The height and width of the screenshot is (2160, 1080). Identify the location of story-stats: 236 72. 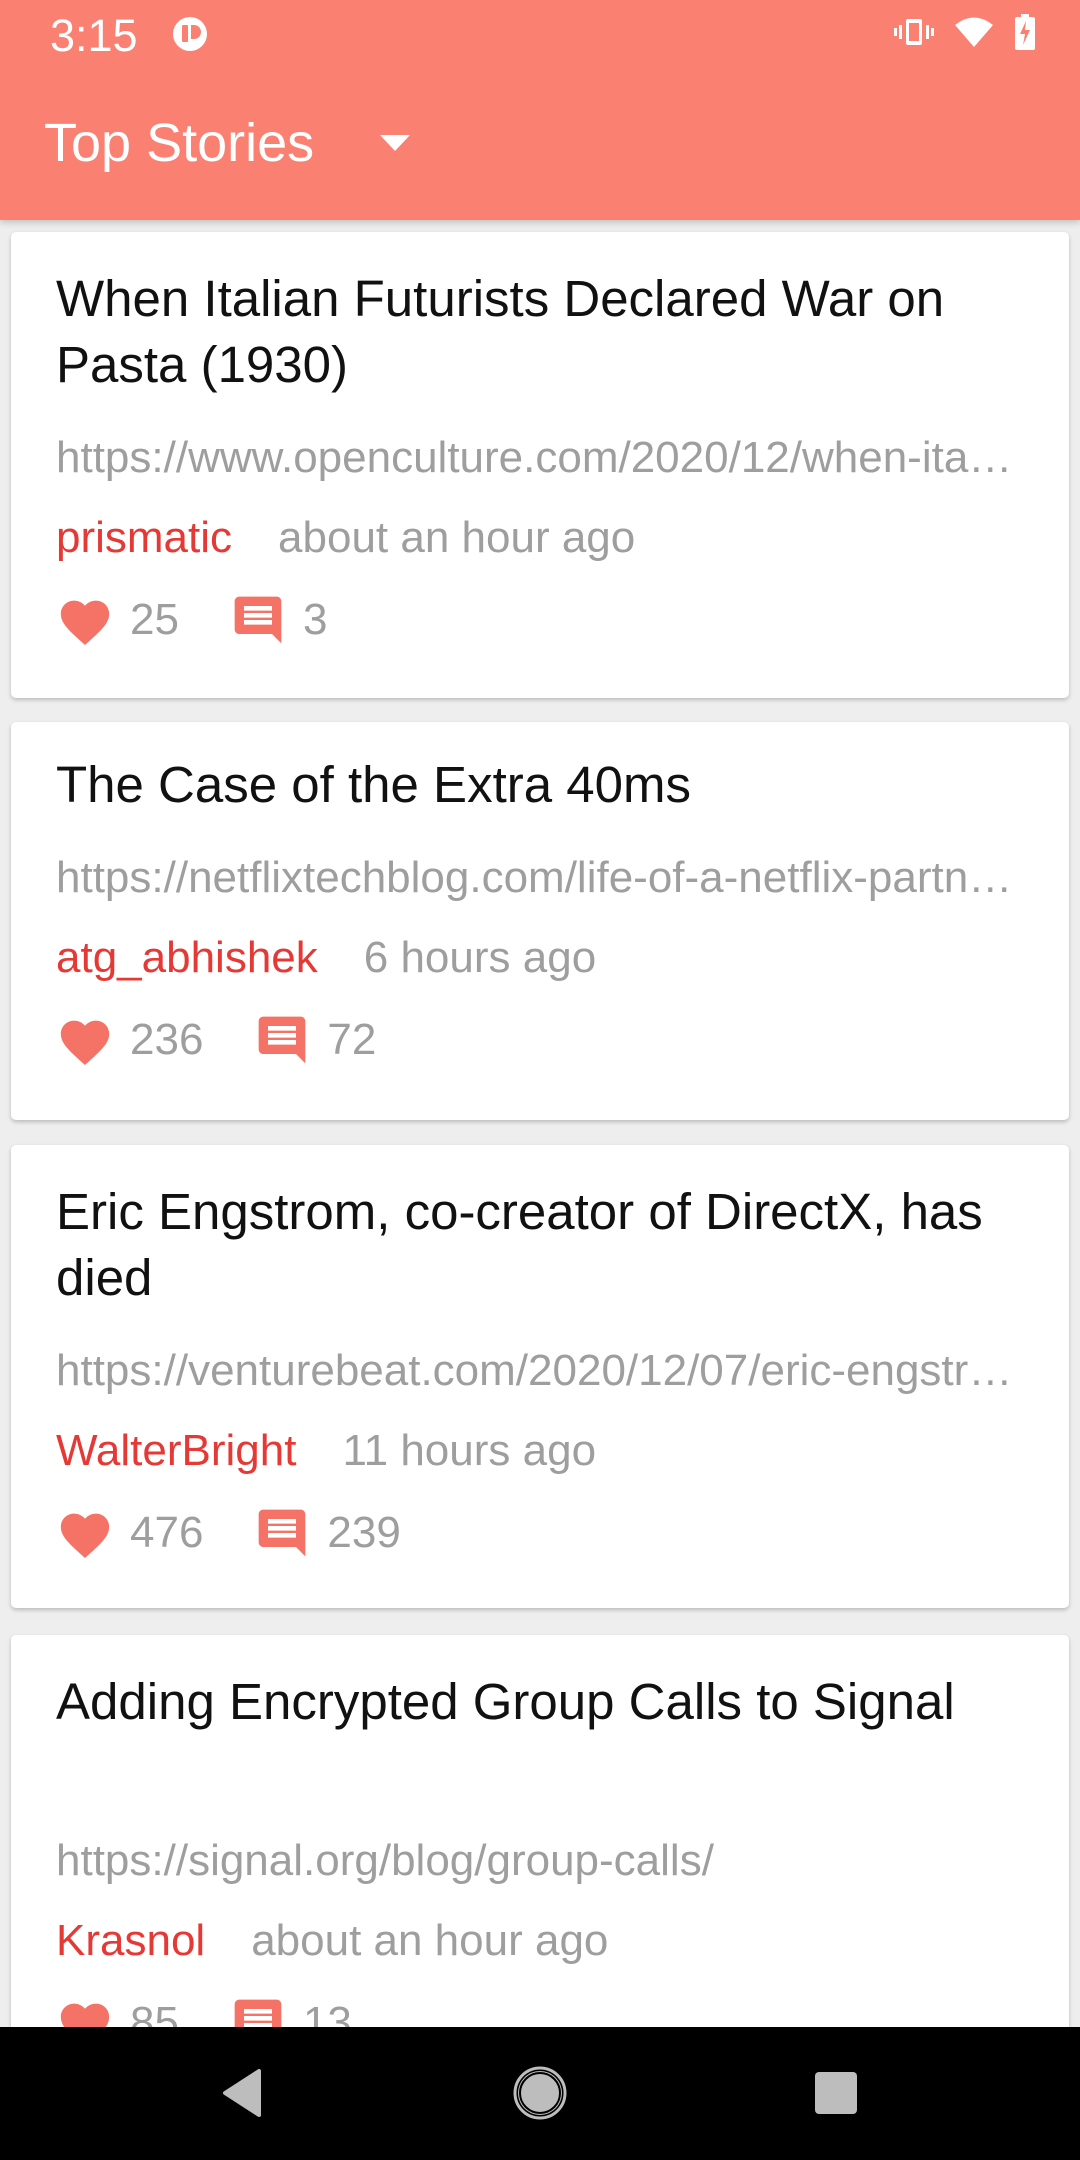
(216, 1040).